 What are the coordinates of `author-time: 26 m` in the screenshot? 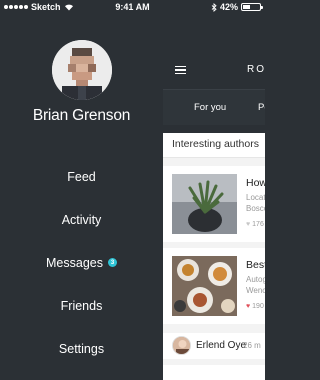 It's located at (252, 345).